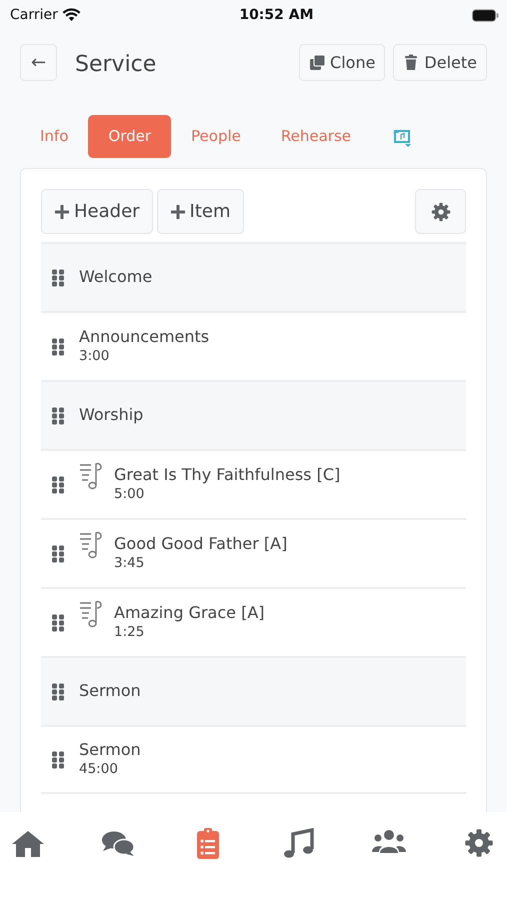 The width and height of the screenshot is (507, 900). I want to click on wifi-icon, so click(71, 15).